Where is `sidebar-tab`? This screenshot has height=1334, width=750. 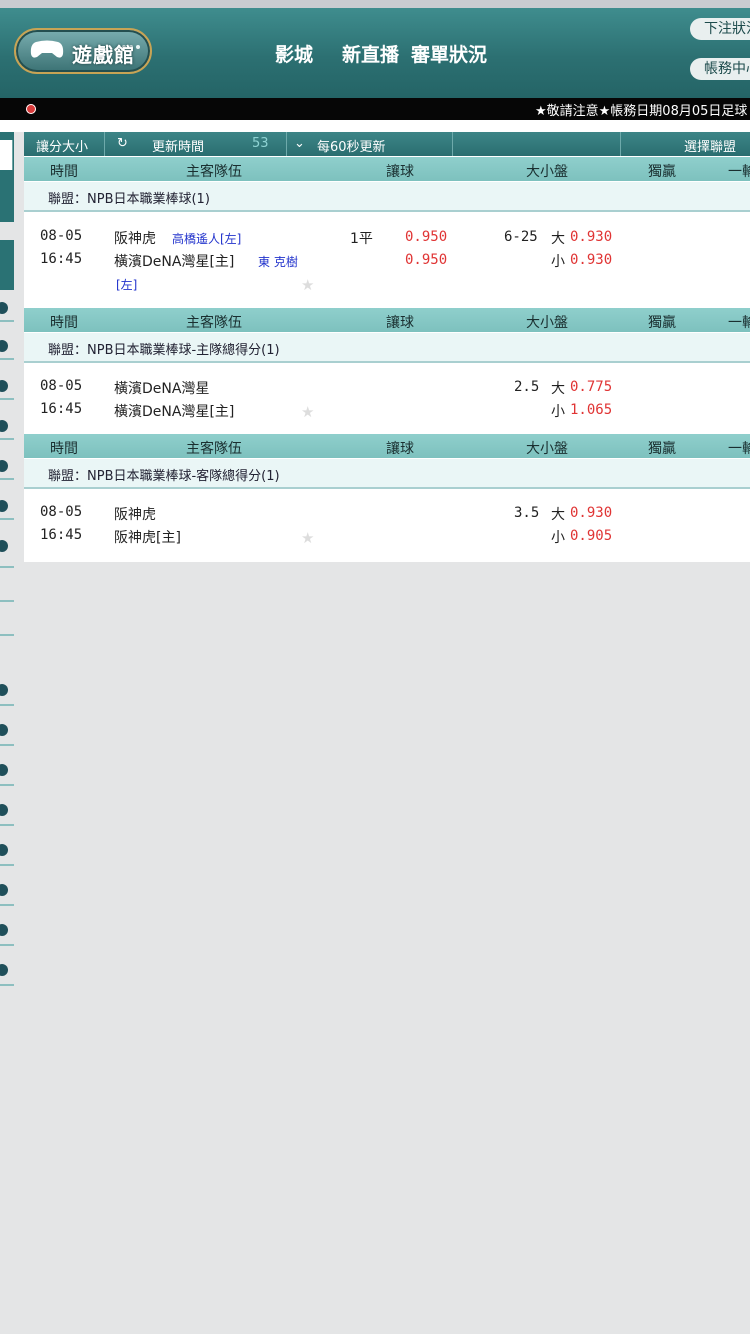
sidebar-tab is located at coordinates (6, 155).